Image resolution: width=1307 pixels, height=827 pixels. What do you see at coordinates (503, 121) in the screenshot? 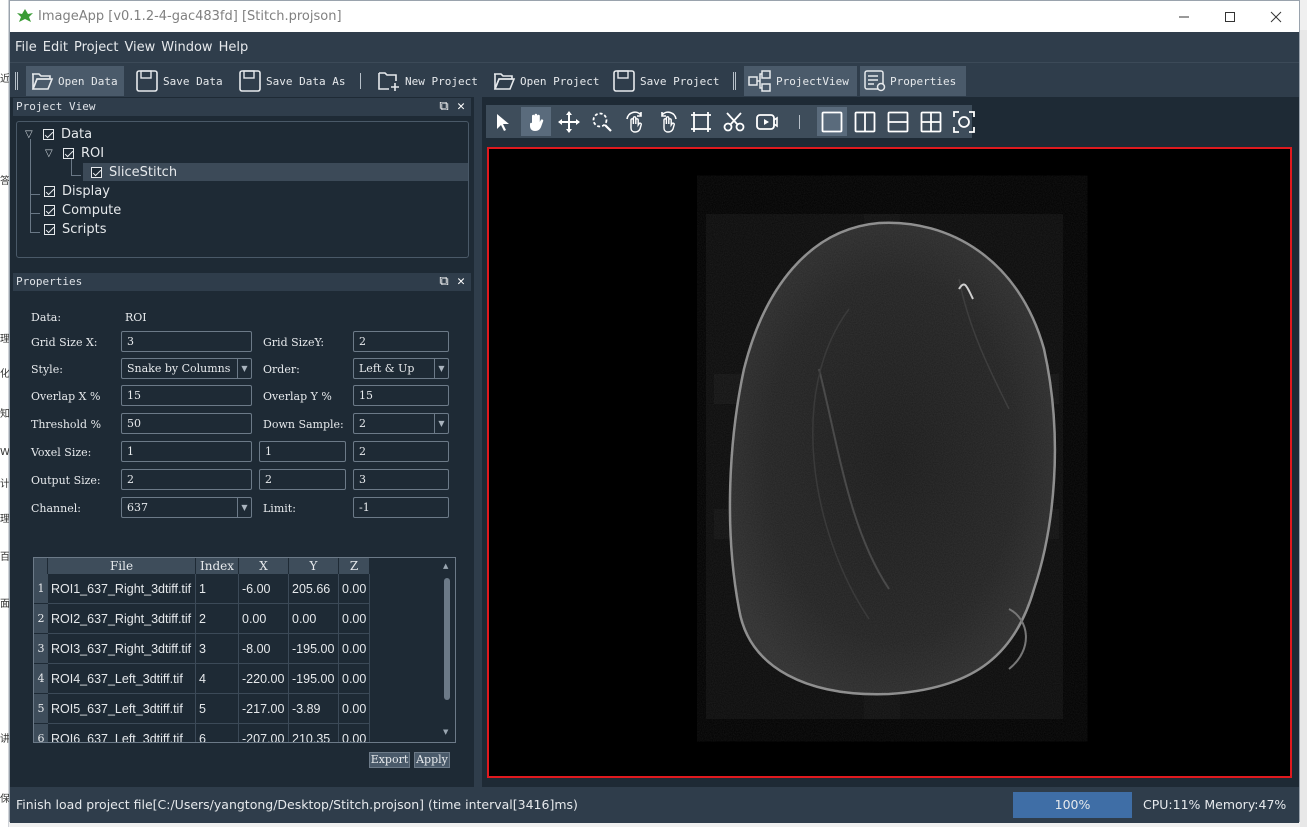
I see `select-tool-button` at bounding box center [503, 121].